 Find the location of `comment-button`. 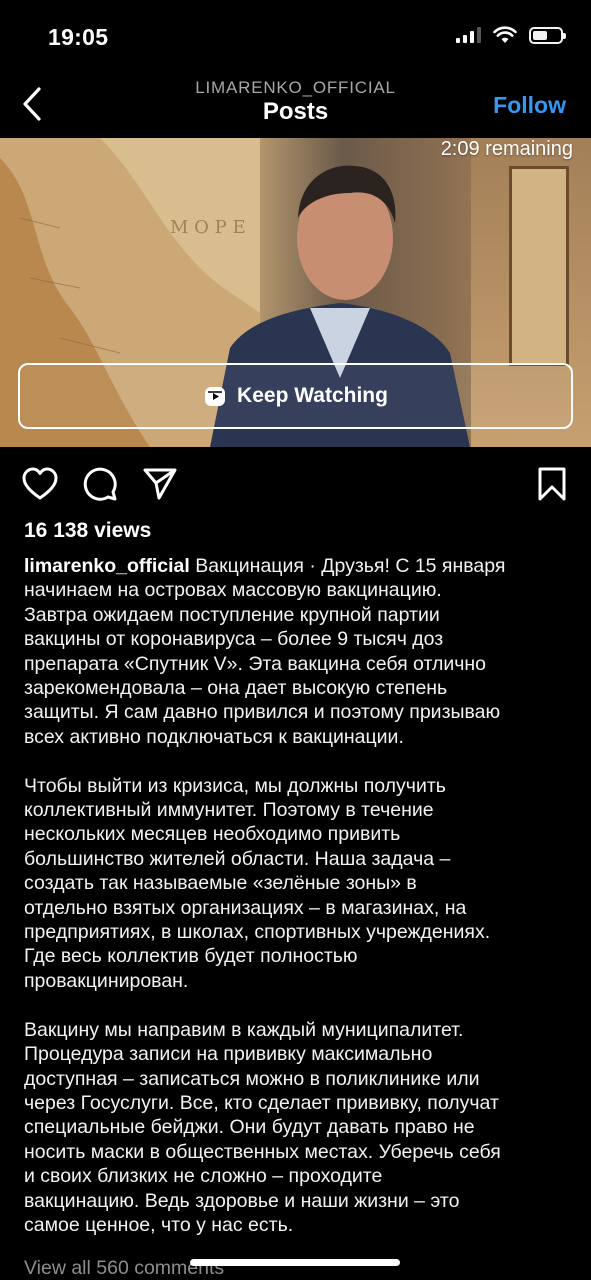

comment-button is located at coordinates (100, 484).